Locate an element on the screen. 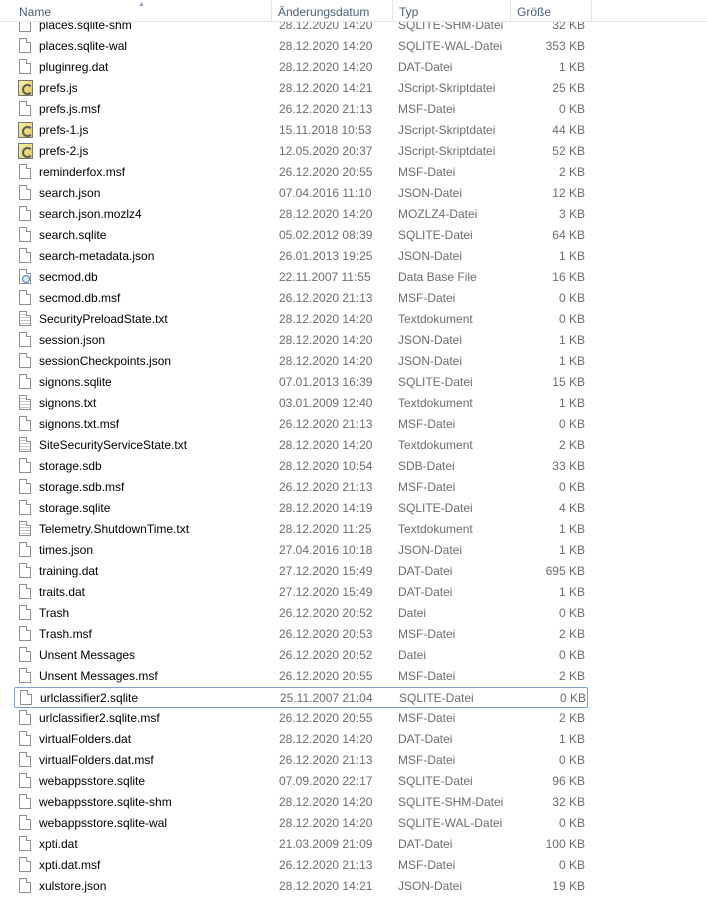  file-type: DAT-Datei is located at coordinates (425, 739).